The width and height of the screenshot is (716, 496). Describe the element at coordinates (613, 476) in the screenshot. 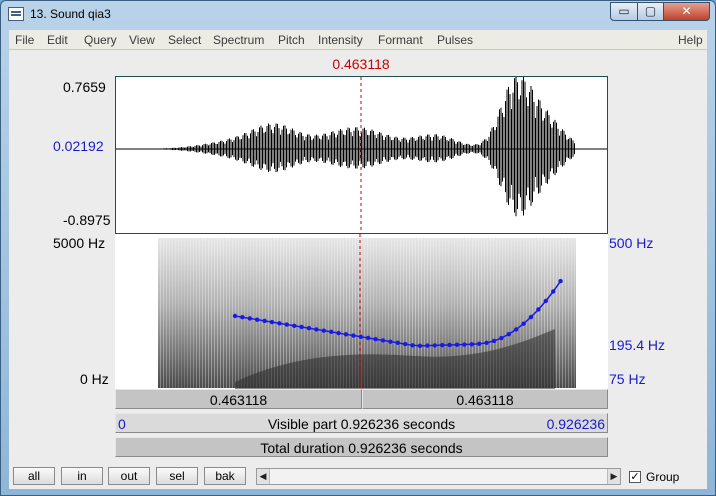

I see `scroll-right-icon: ▶` at that location.